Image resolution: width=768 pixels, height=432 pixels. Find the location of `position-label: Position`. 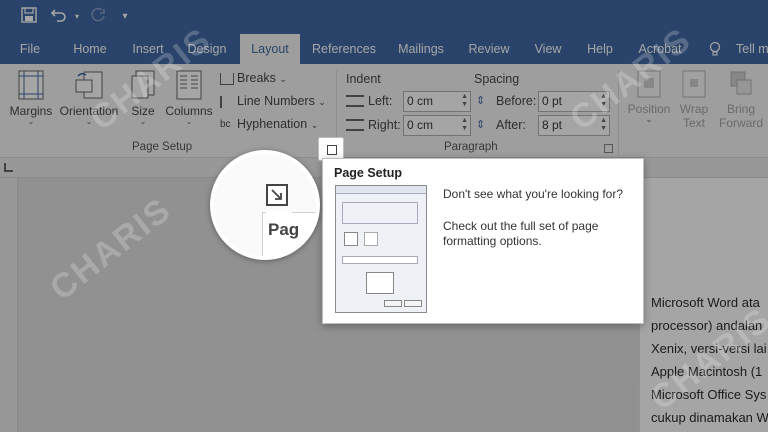

position-label: Position is located at coordinates (649, 109).